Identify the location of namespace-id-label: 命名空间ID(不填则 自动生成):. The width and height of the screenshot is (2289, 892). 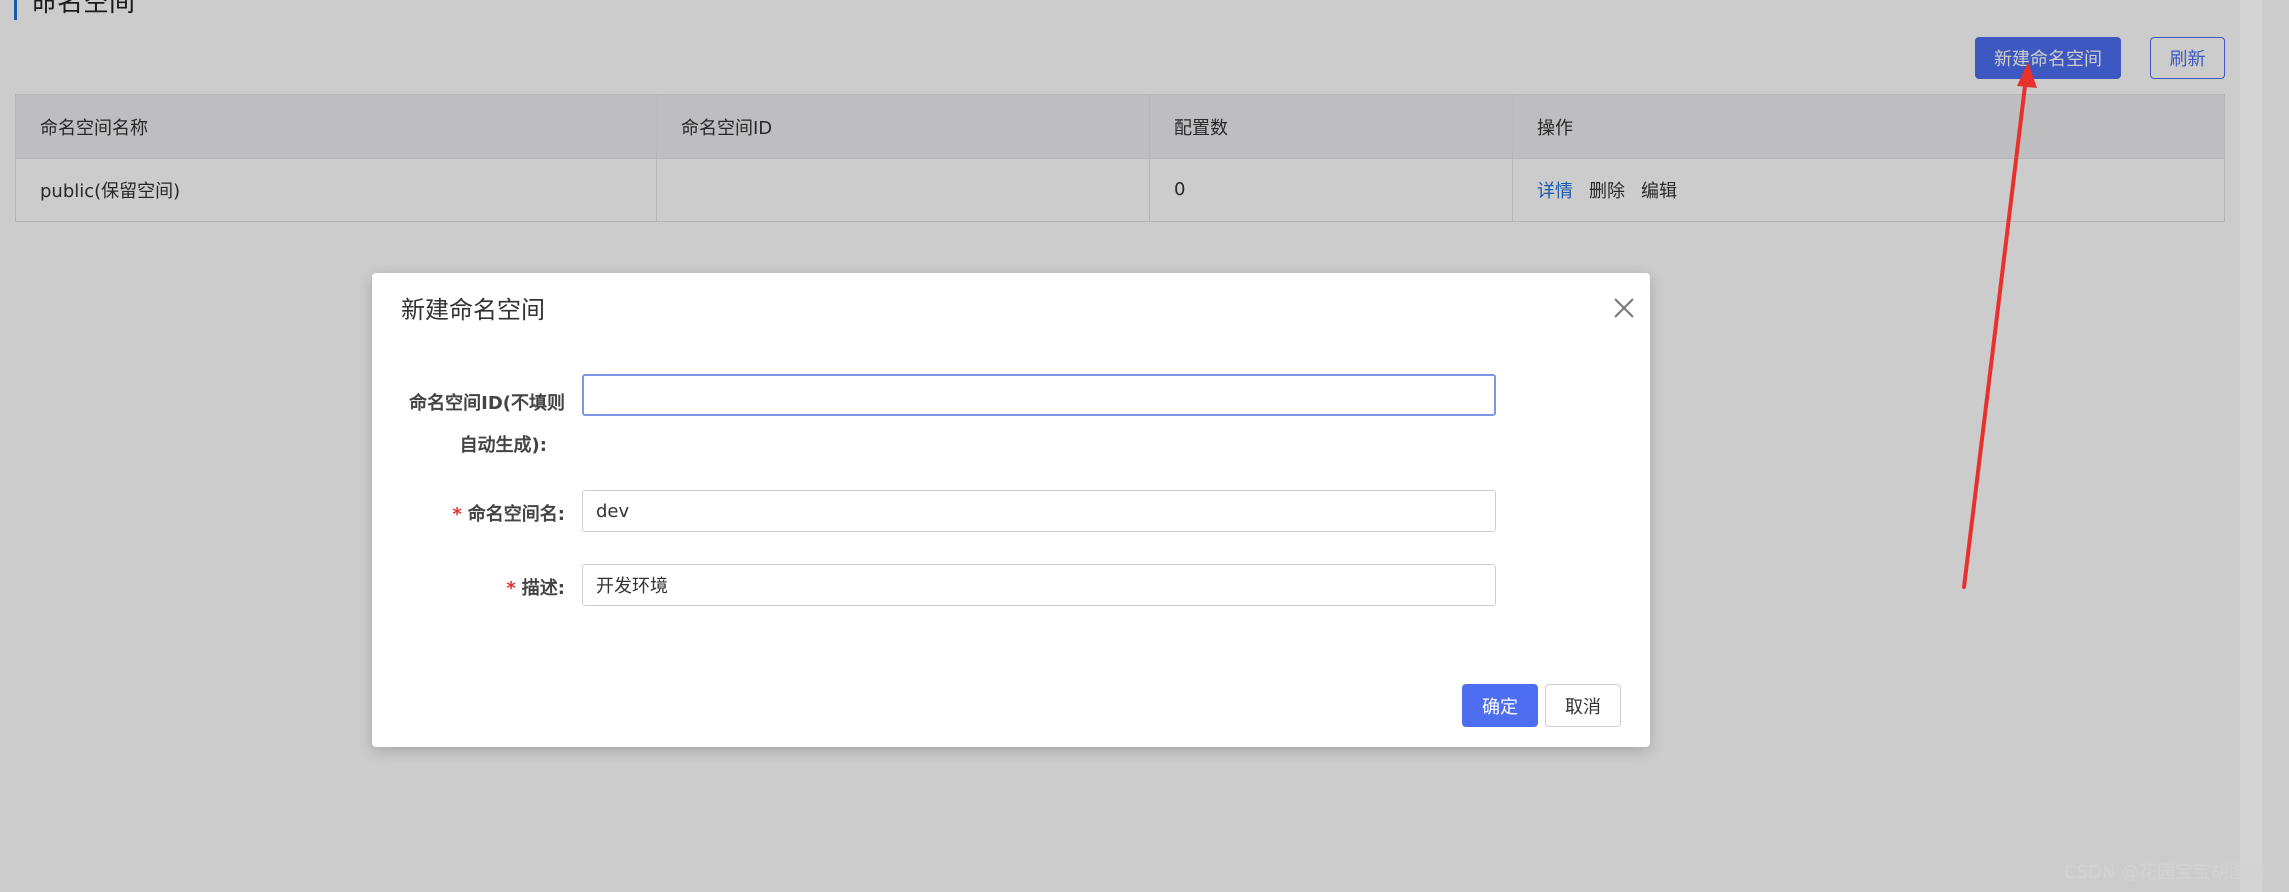
(487, 424).